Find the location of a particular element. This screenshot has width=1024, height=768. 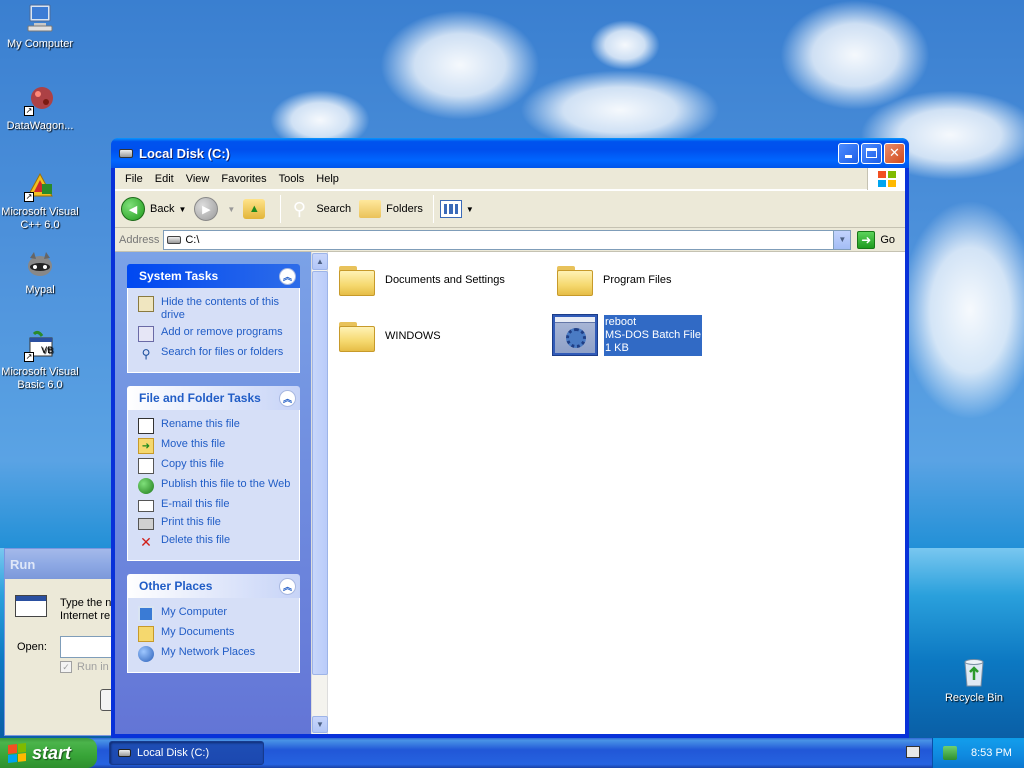

drive-icon is located at coordinates (174, 239).